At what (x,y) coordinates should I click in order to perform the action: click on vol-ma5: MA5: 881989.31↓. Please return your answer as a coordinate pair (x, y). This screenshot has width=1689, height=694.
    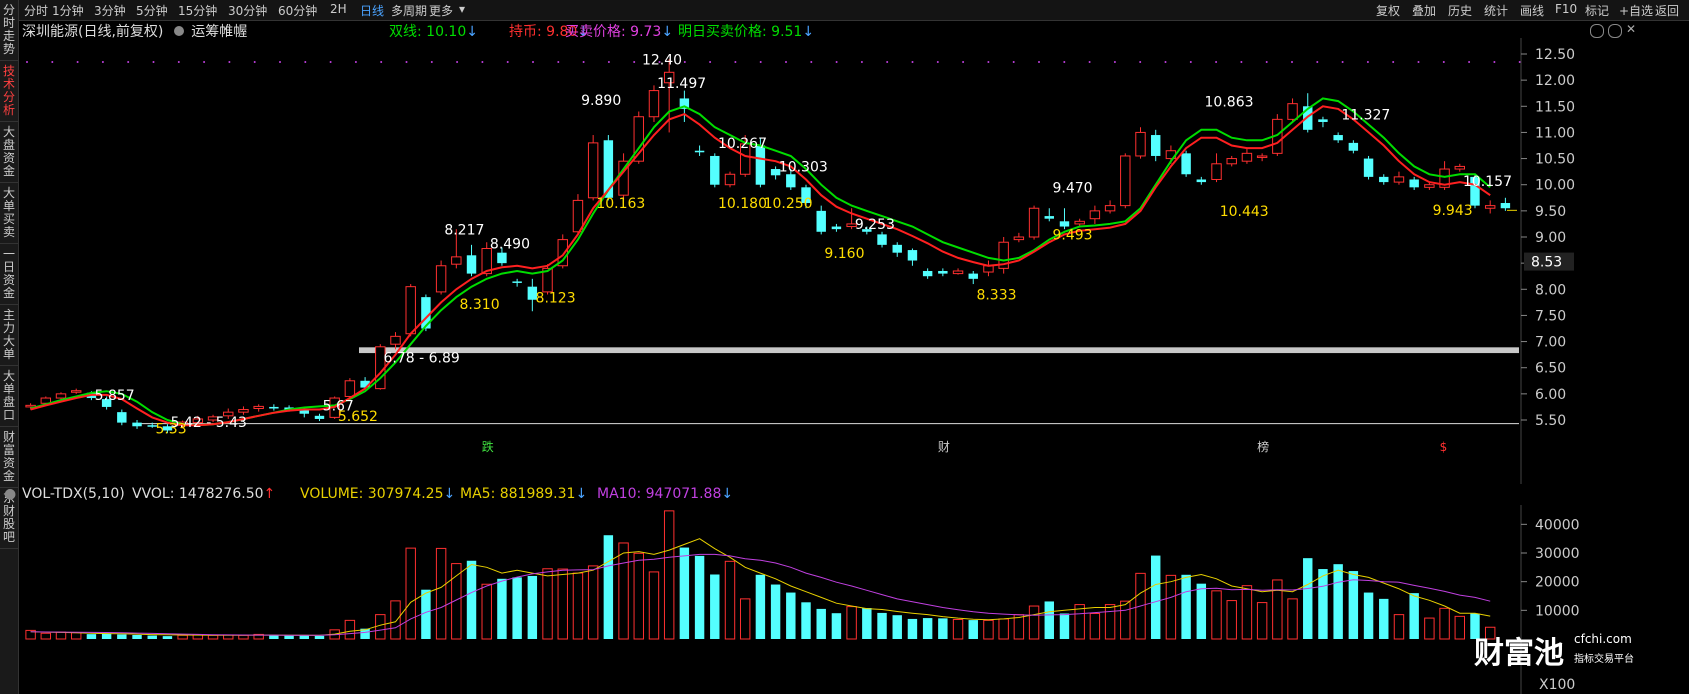
    Looking at the image, I should click on (523, 494).